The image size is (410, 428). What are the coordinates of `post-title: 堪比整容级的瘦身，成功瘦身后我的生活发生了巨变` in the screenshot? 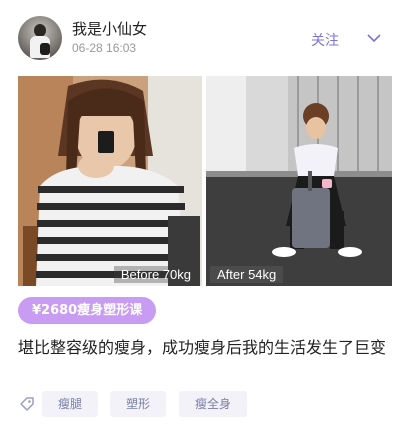 It's located at (205, 348).